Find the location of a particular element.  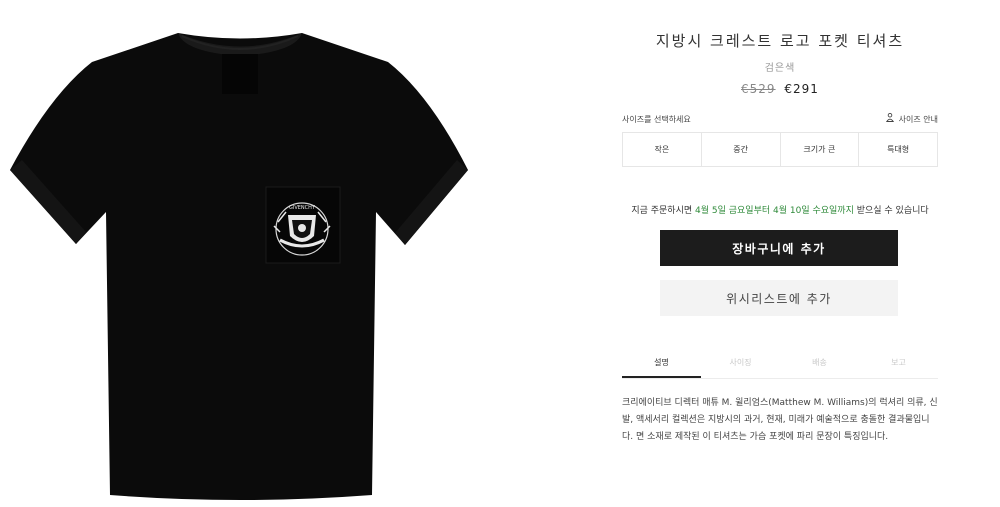

person-icon is located at coordinates (889, 118).